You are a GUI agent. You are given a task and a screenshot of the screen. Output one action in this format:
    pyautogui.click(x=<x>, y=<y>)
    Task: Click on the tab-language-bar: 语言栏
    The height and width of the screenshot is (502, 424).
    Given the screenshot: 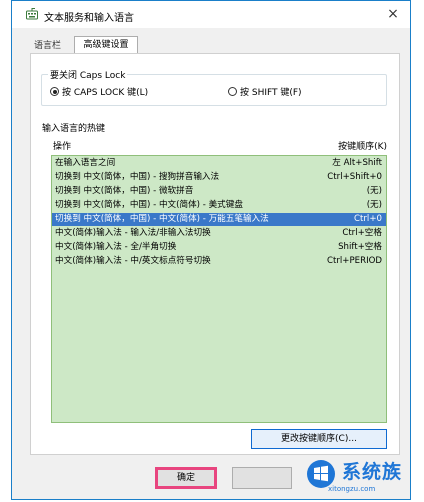 What is the action you would take?
    pyautogui.click(x=47, y=46)
    